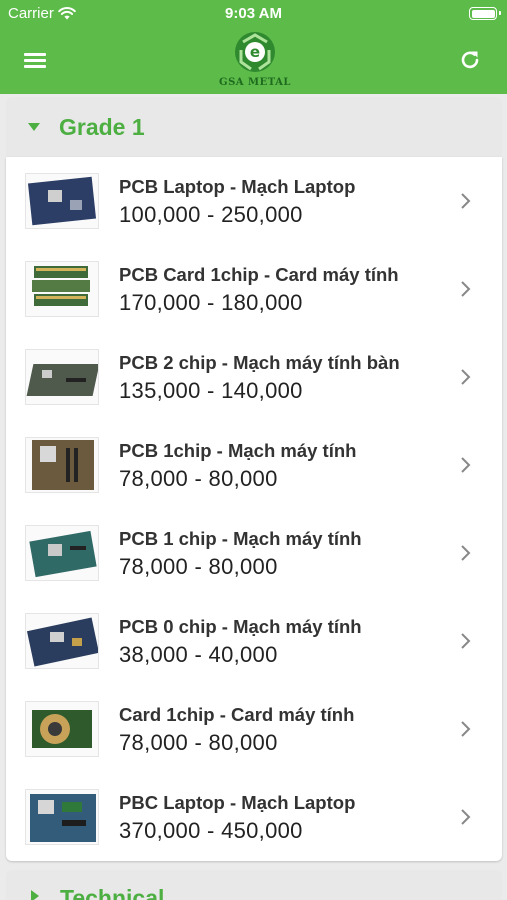 The image size is (507, 900). What do you see at coordinates (34, 127) in the screenshot?
I see `caret-down-icon` at bounding box center [34, 127].